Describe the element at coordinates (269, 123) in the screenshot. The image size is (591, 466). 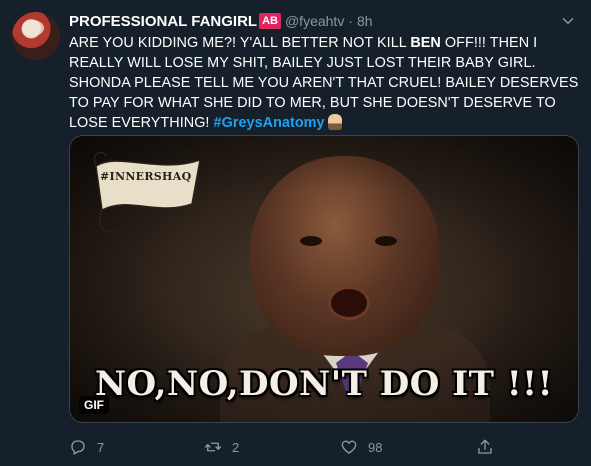
I see `hashtag-link: #GreysAnatomy` at that location.